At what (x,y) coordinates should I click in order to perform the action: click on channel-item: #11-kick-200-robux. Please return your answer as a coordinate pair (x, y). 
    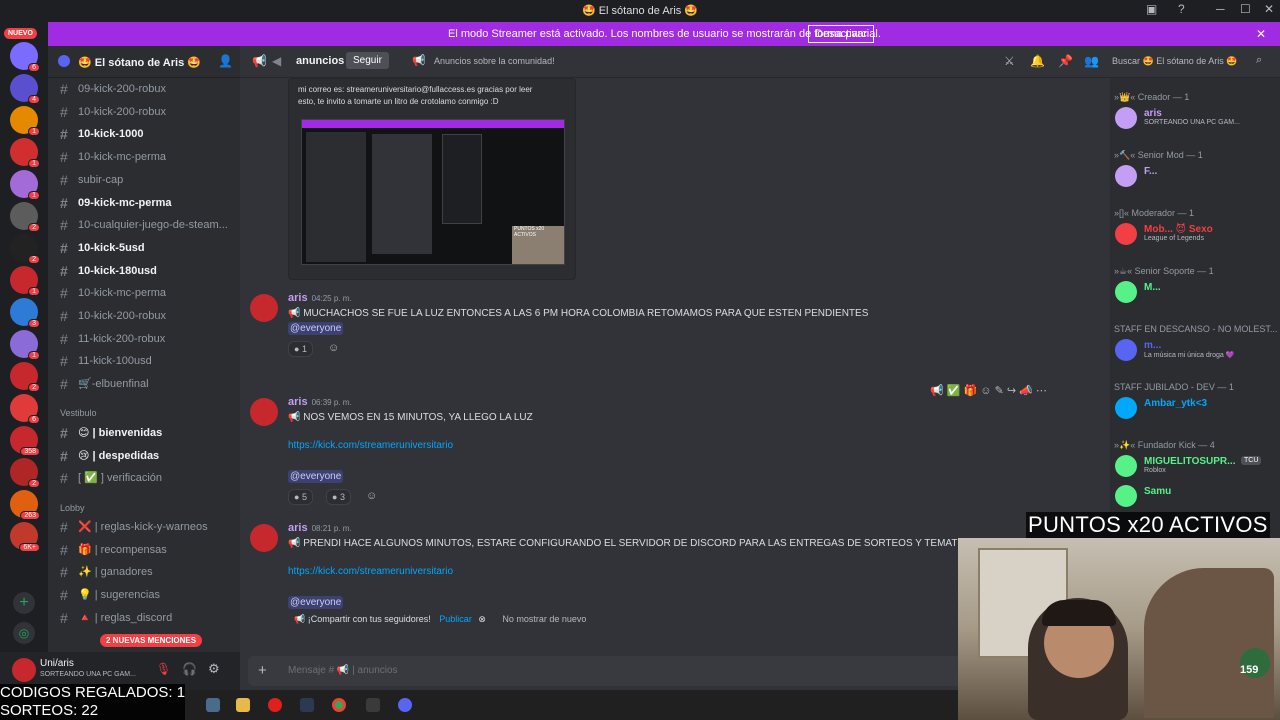
    Looking at the image, I should click on (146, 339).